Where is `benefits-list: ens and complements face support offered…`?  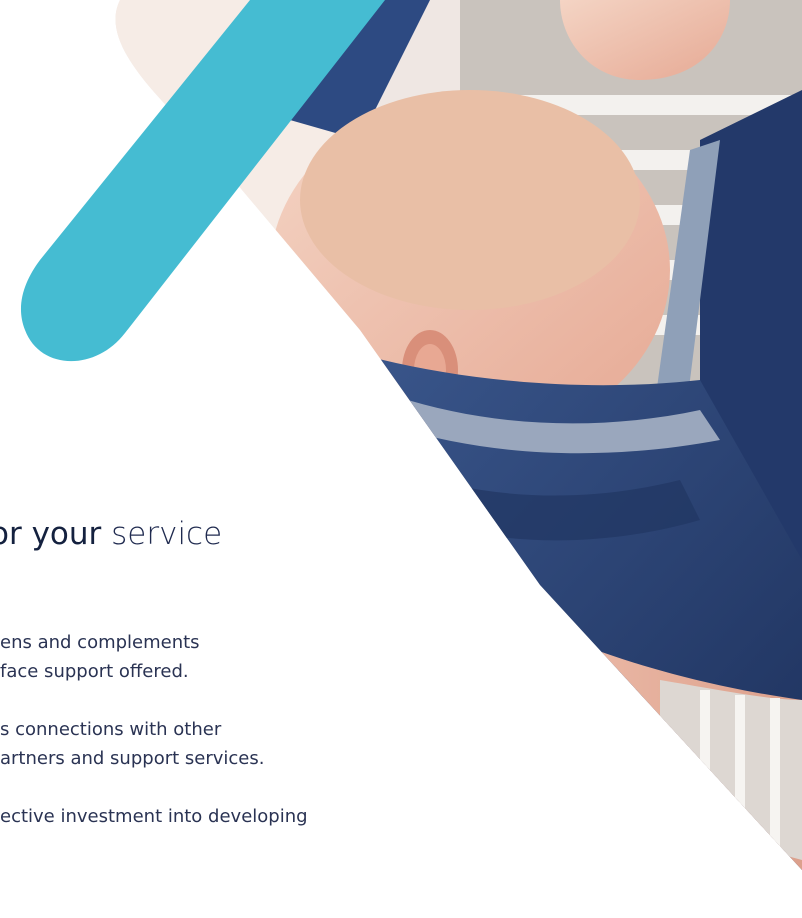 benefits-list: ens and complements face support offered… is located at coordinates (154, 744).